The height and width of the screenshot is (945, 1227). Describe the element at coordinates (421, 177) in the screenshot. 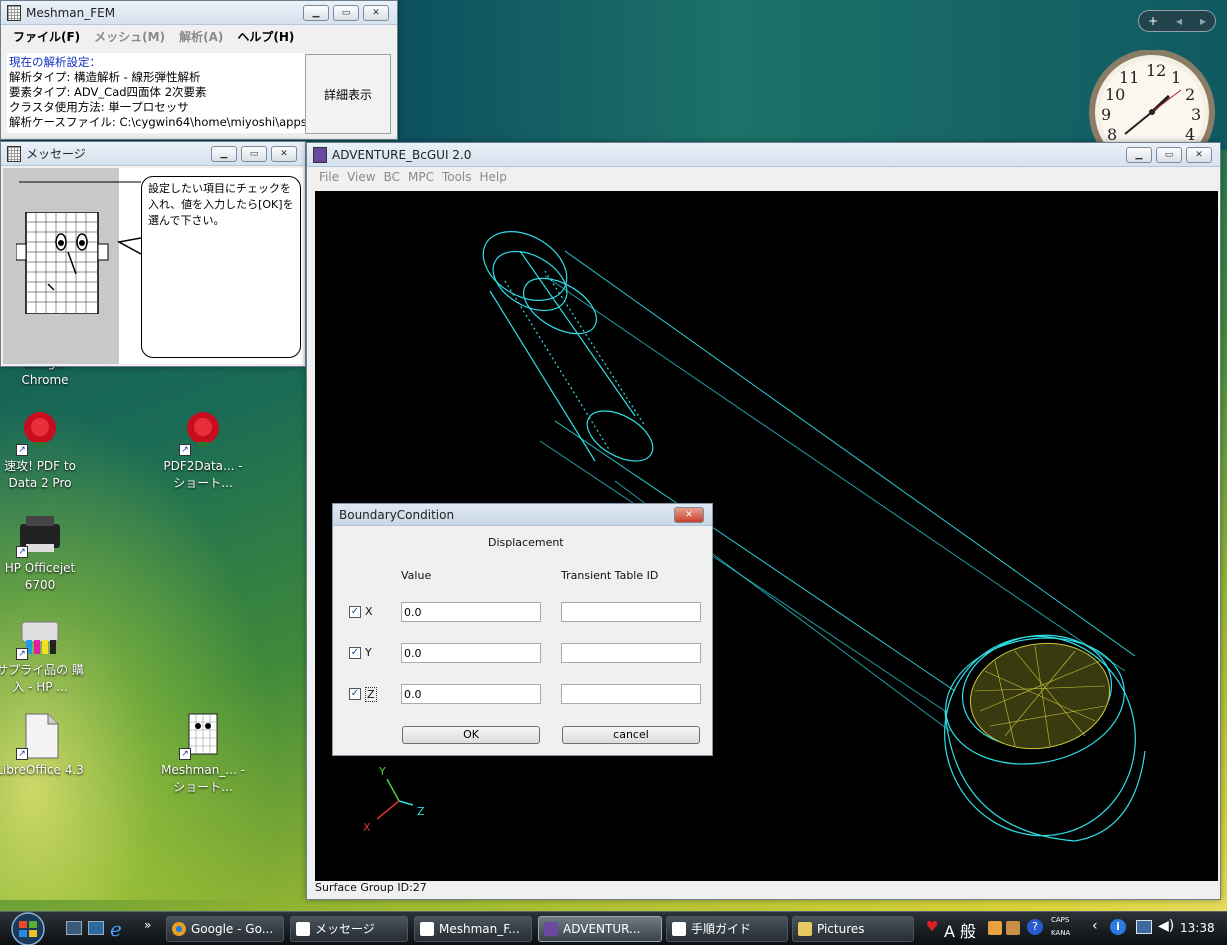

I see `menu-mpc: MPC` at that location.